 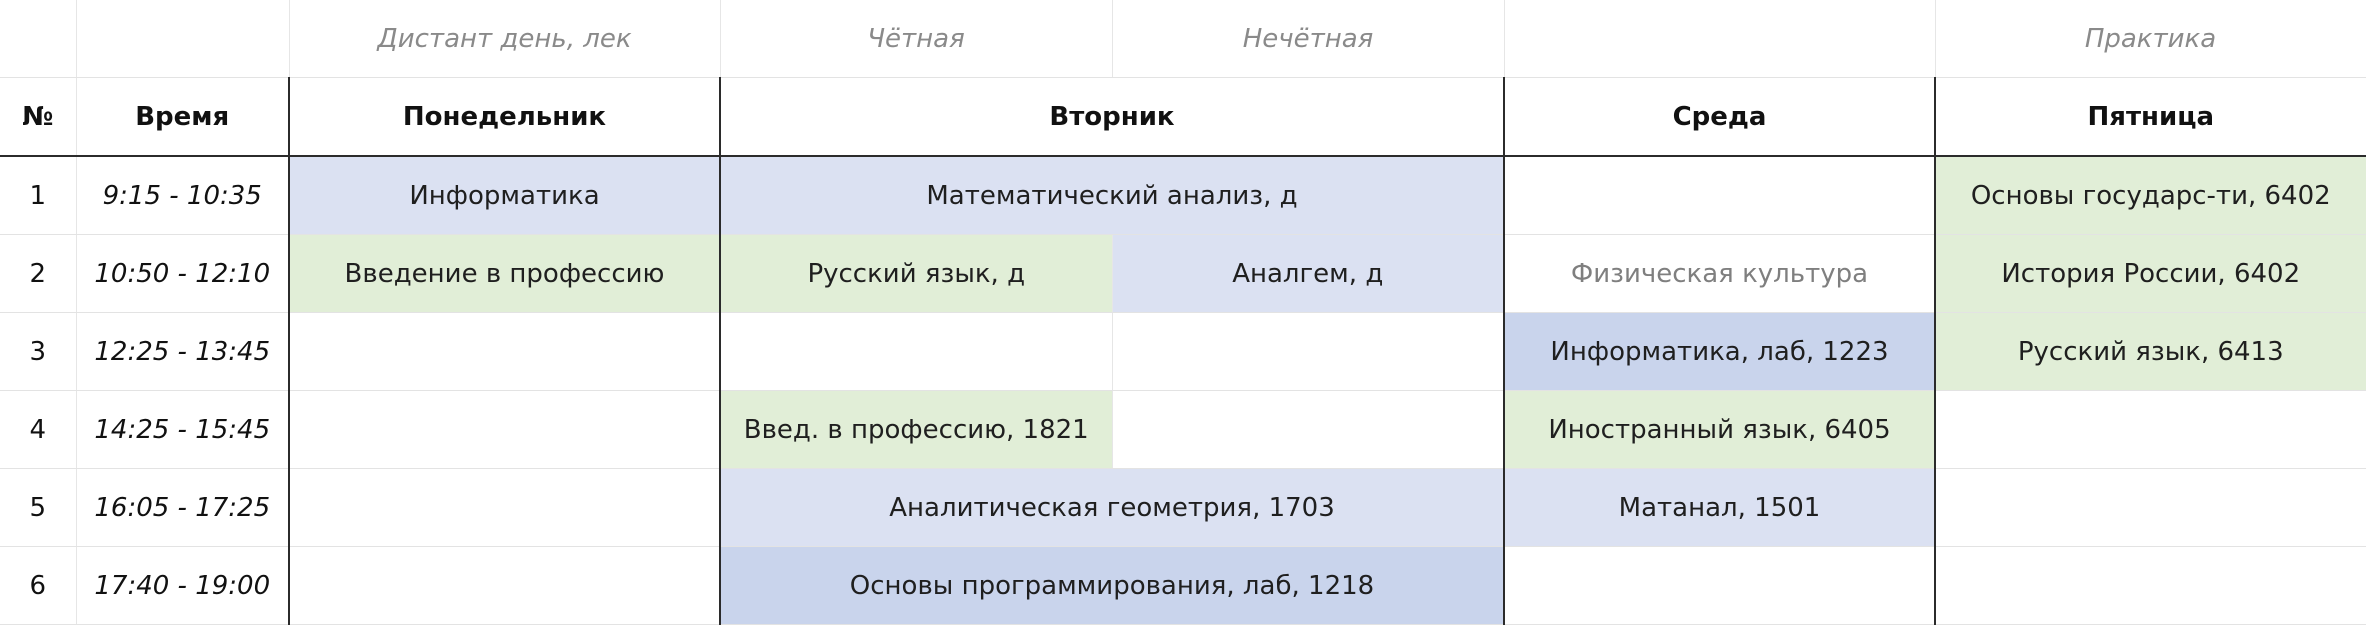 I want to click on lesson-number: 2, so click(x=38, y=273).